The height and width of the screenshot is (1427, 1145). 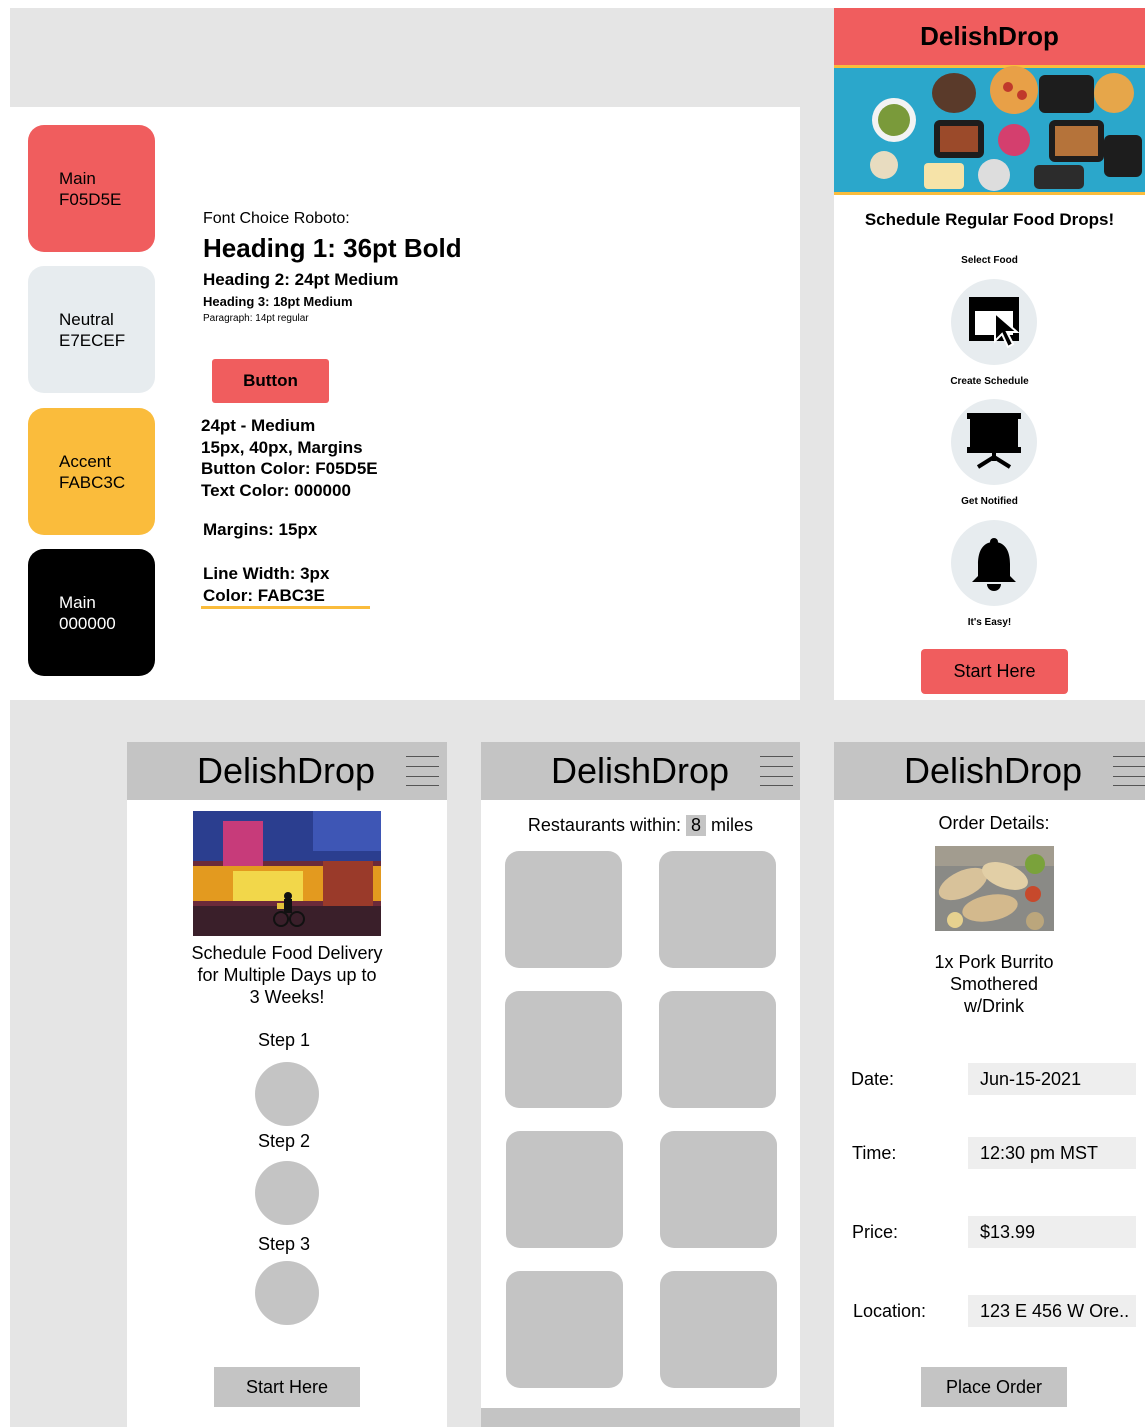 I want to click on bell-icon, so click(x=994, y=564).